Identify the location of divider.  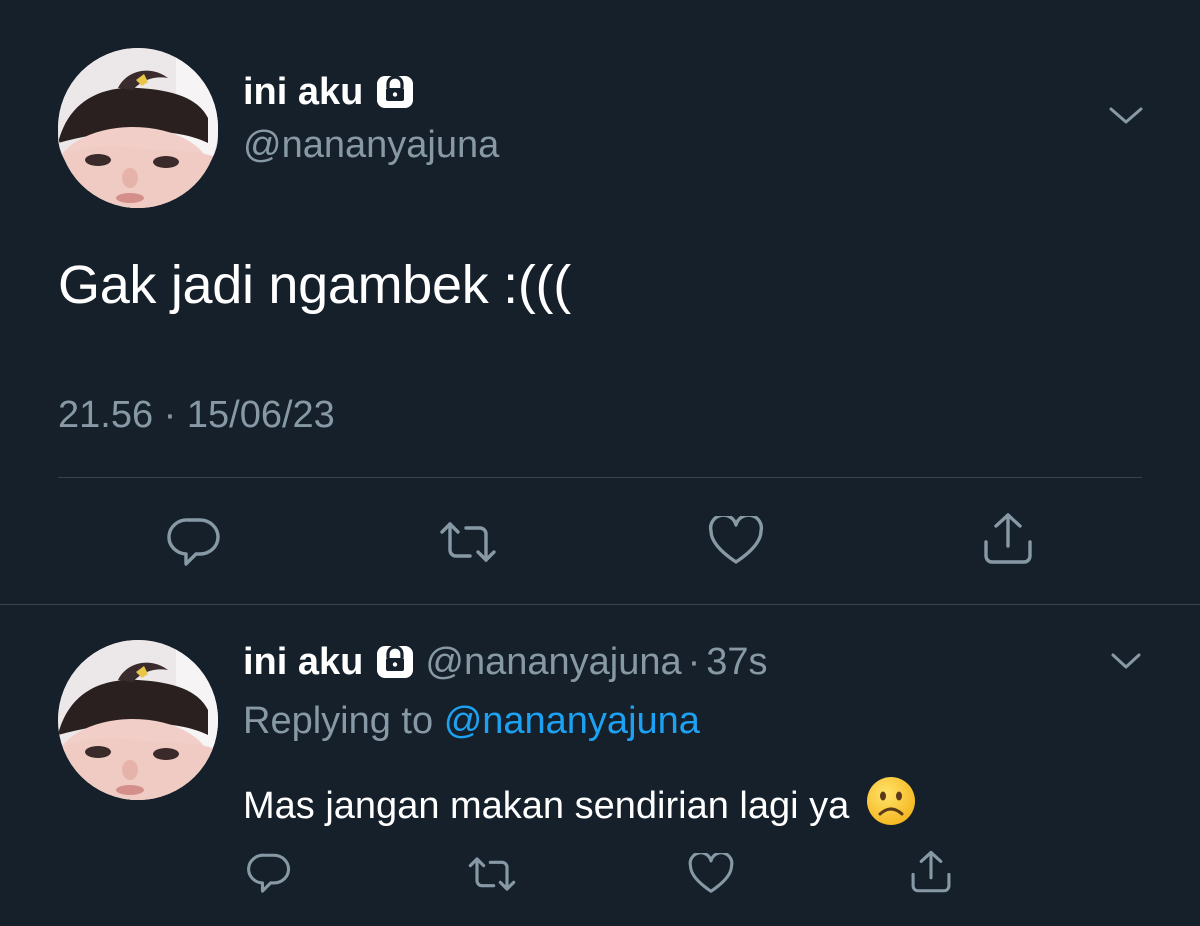
(600, 477).